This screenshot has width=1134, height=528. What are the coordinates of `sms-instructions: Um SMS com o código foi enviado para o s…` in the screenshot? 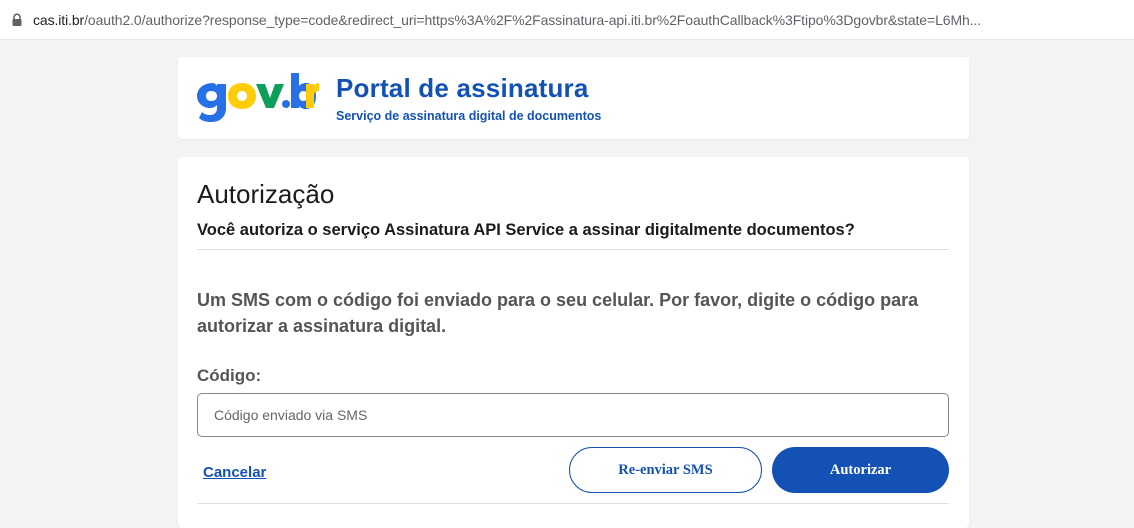 It's located at (558, 313).